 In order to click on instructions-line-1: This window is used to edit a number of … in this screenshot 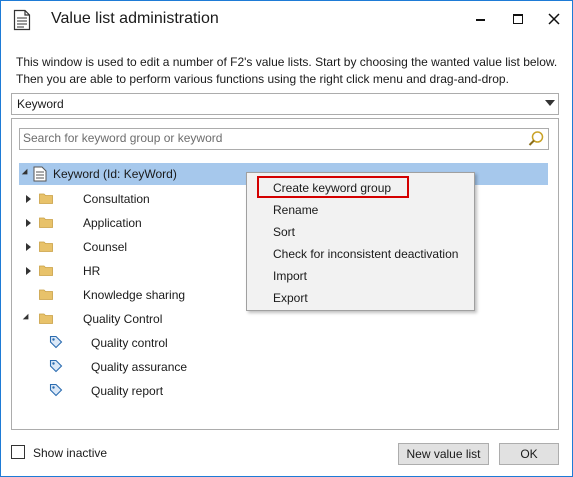, I will do `click(287, 62)`.